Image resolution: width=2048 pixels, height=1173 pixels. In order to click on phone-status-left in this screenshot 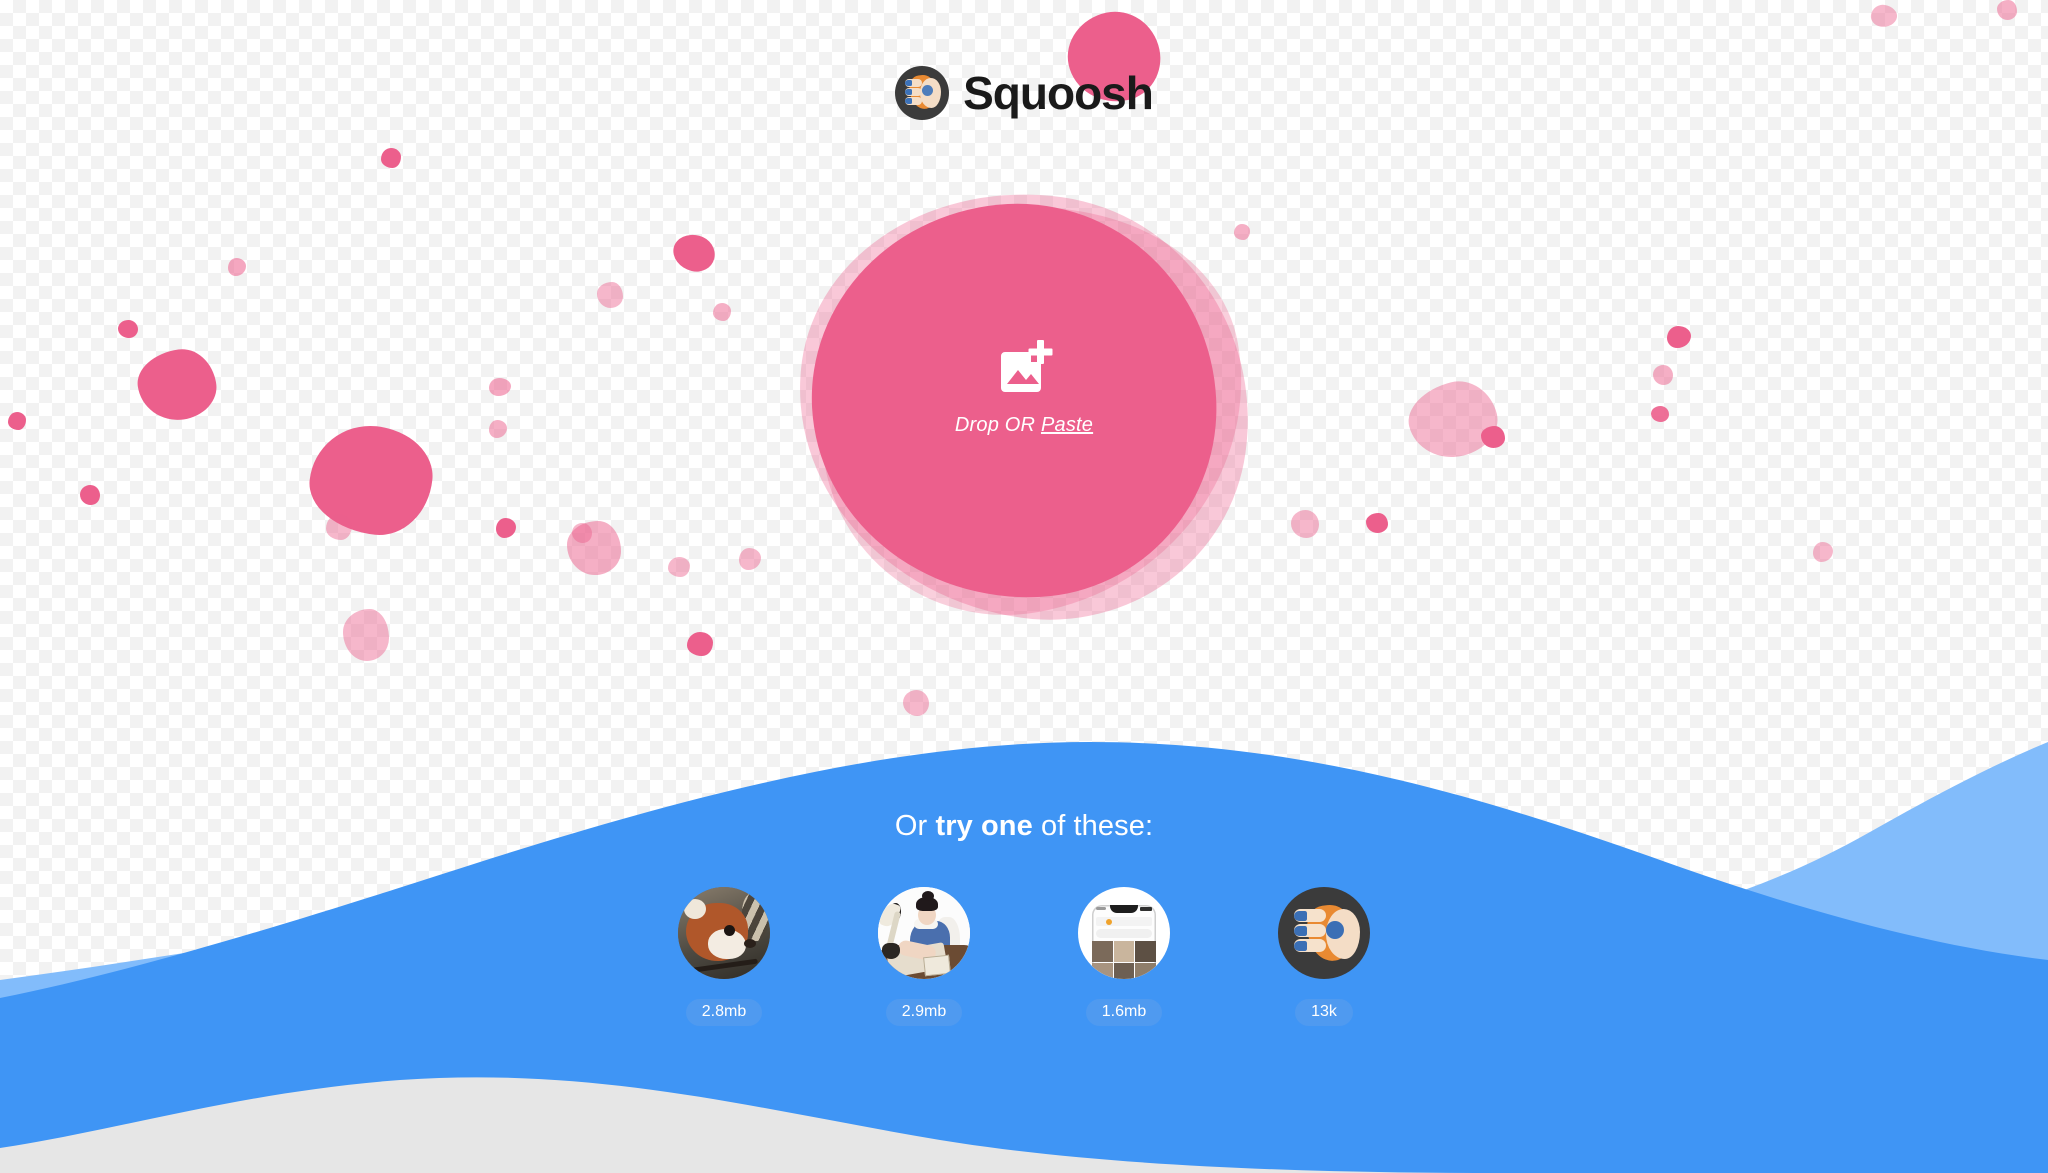, I will do `click(1101, 908)`.